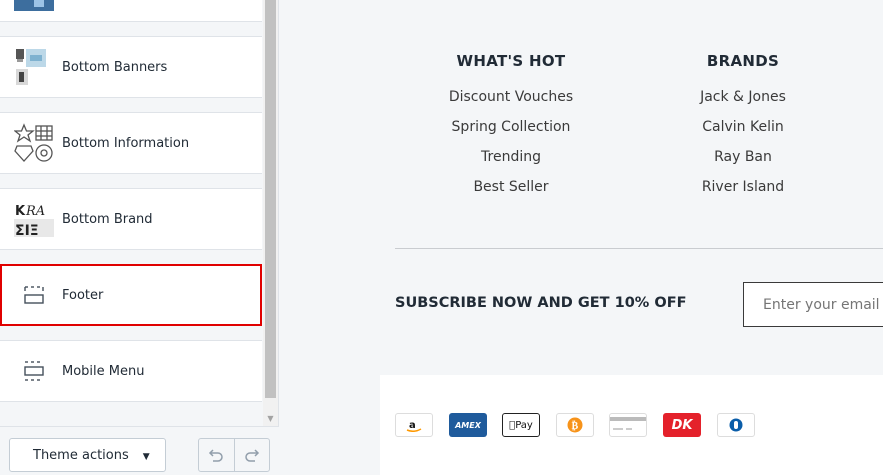 This screenshot has height=475, width=883. Describe the element at coordinates (682, 425) in the screenshot. I see `dankort-icon: DK` at that location.